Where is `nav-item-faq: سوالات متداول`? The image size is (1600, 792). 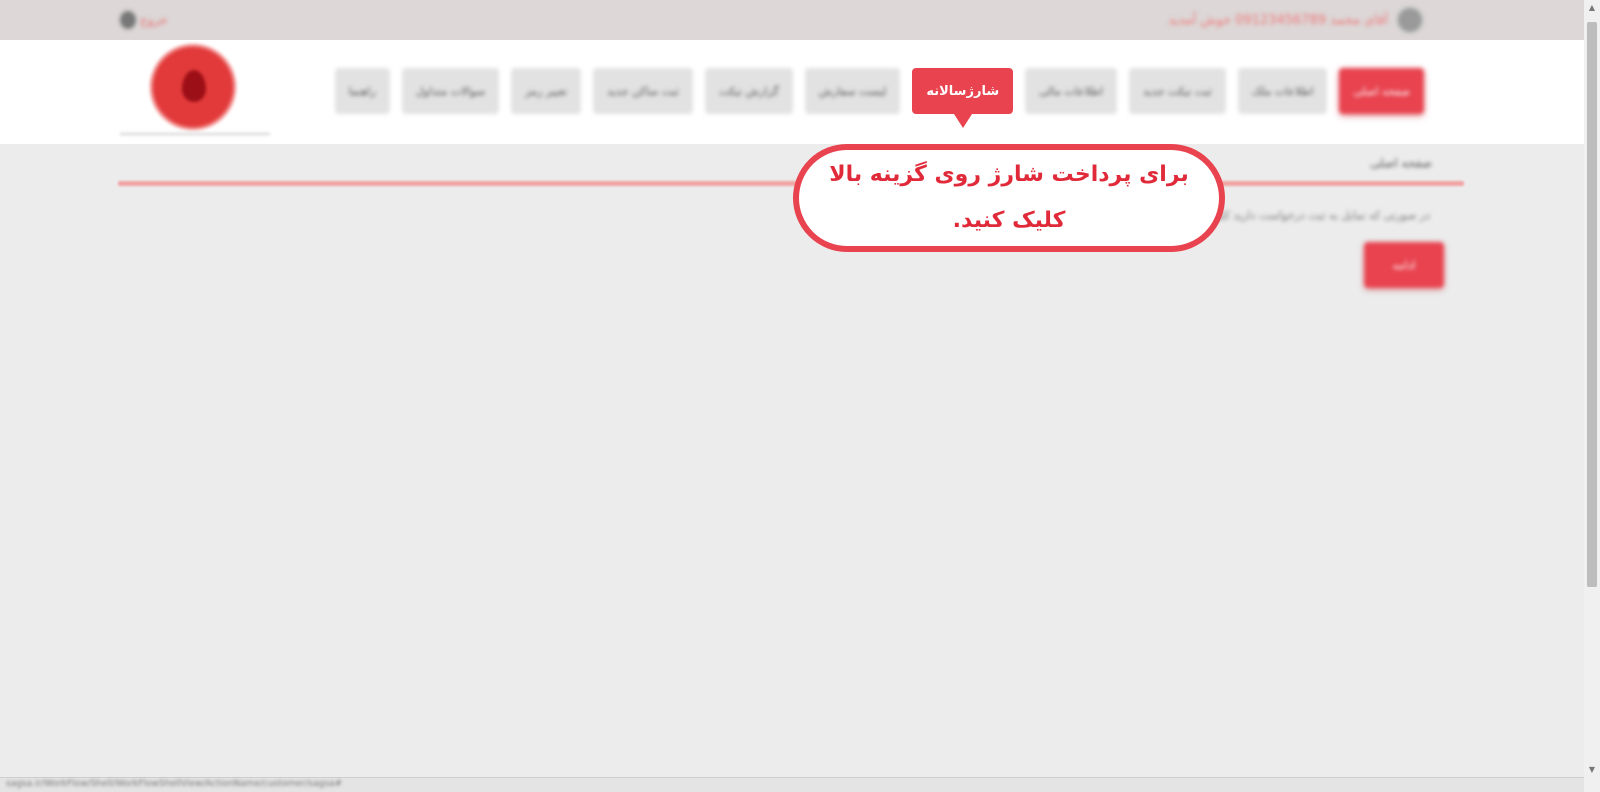 nav-item-faq: سوالات متداول is located at coordinates (450, 91).